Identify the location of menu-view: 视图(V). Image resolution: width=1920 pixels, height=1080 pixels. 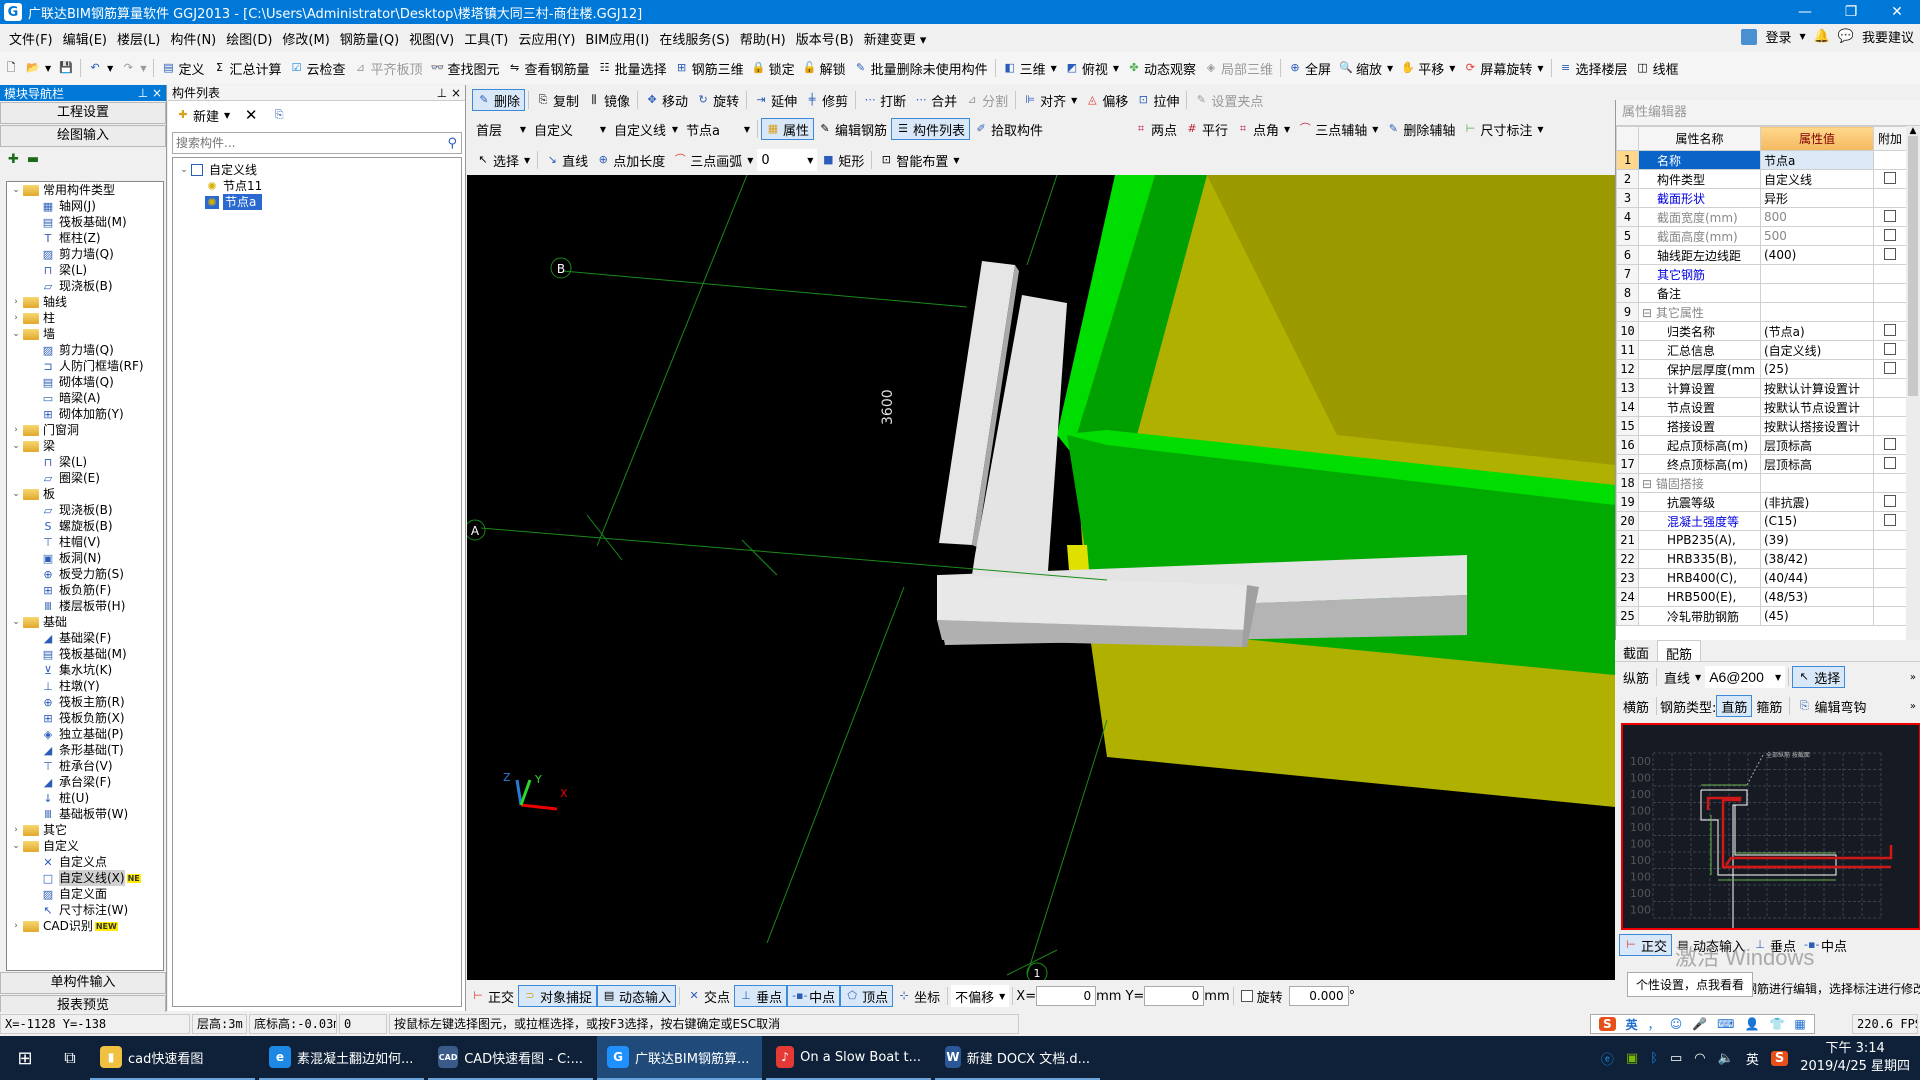
(431, 38).